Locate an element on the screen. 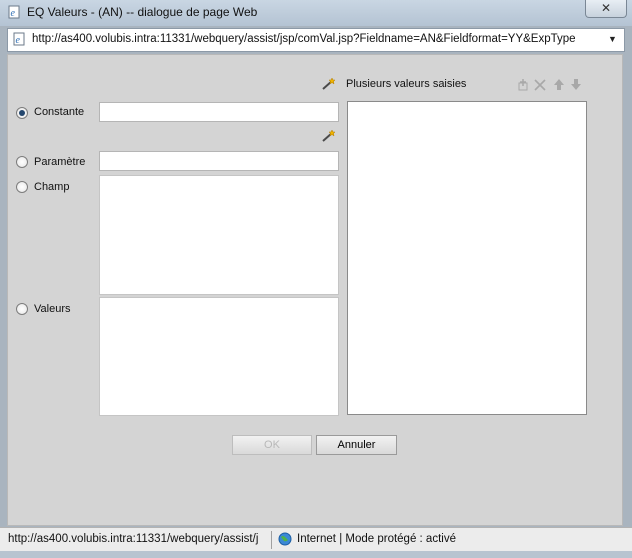 The height and width of the screenshot is (558, 632). champ-label: Champ is located at coordinates (52, 187).